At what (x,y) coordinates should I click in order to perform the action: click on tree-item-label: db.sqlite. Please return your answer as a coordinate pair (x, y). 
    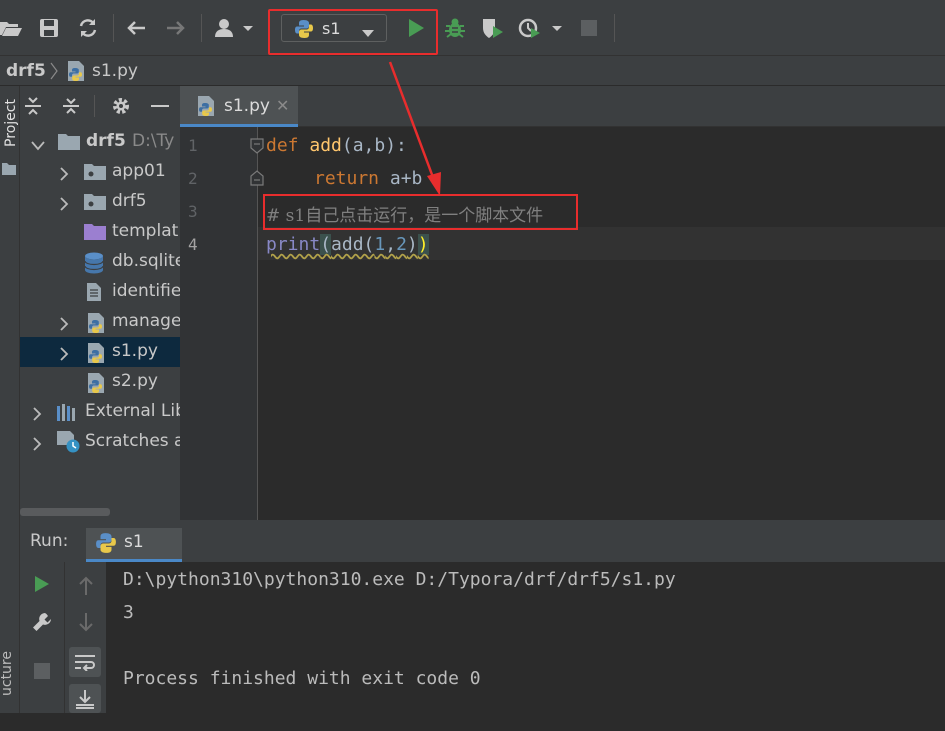
    Looking at the image, I should click on (146, 261).